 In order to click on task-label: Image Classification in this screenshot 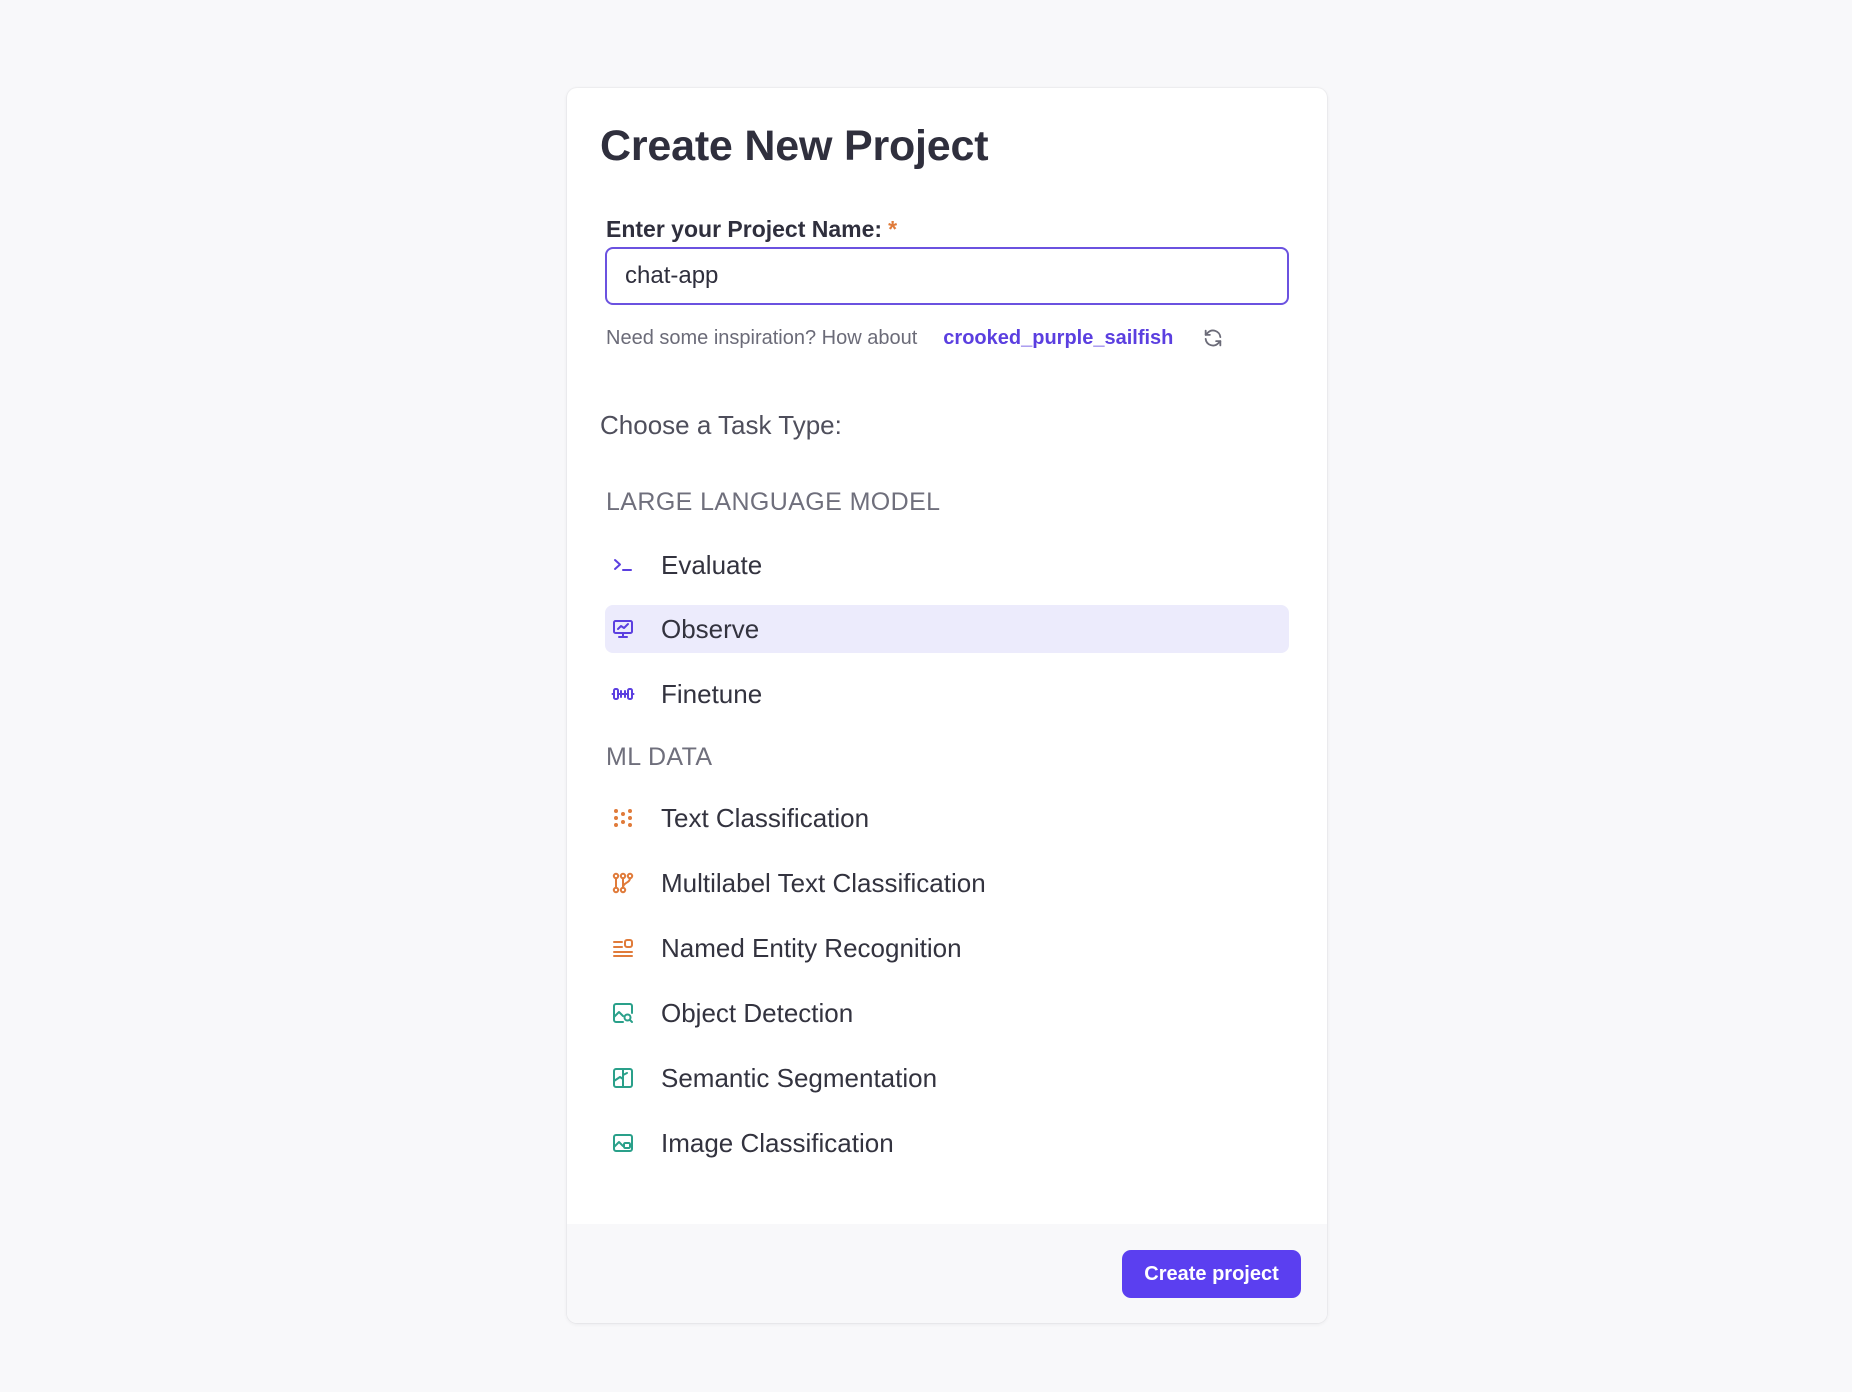, I will do `click(777, 1142)`.